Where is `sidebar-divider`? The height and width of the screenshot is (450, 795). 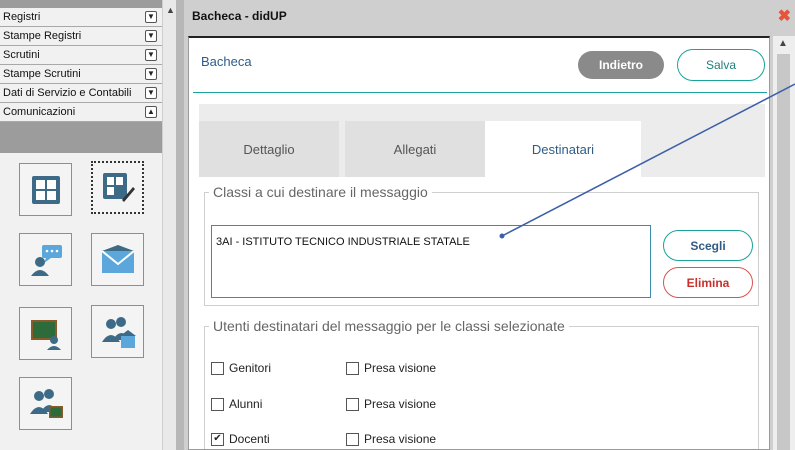
sidebar-divider is located at coordinates (180, 225).